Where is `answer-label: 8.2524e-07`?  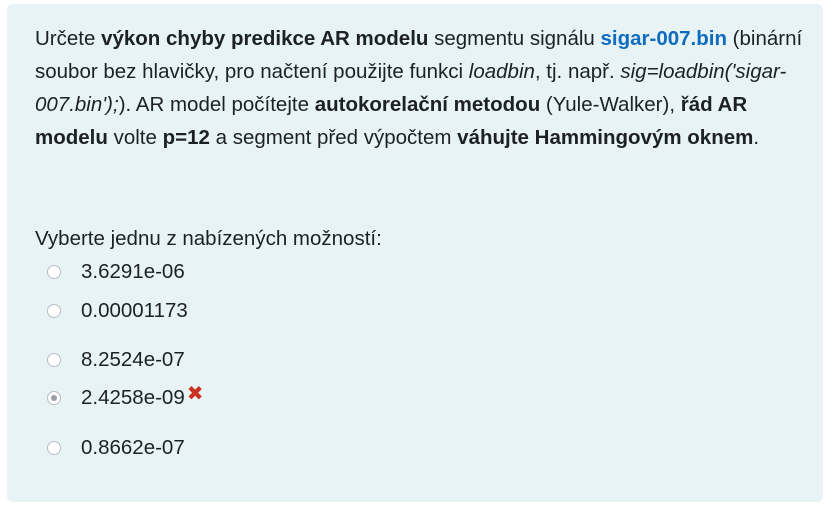
answer-label: 8.2524e-07 is located at coordinates (133, 360).